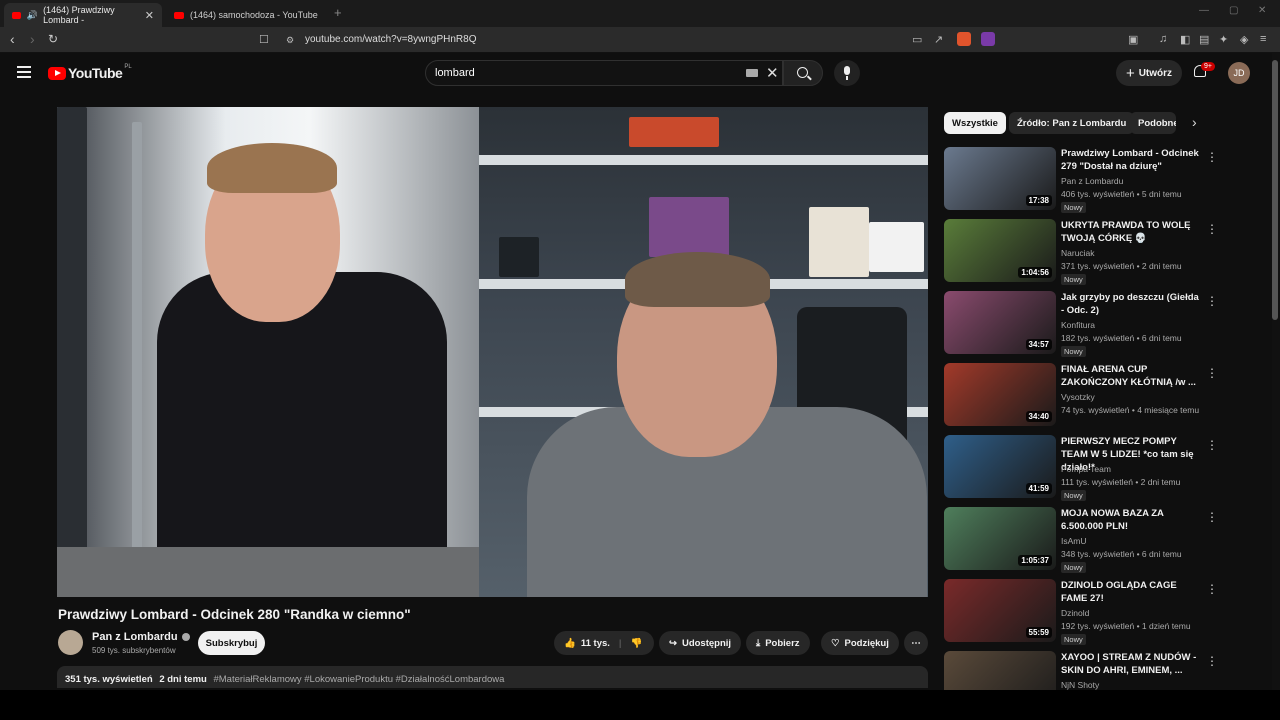 The height and width of the screenshot is (720, 1280). What do you see at coordinates (803, 73) in the screenshot?
I see `search-button` at bounding box center [803, 73].